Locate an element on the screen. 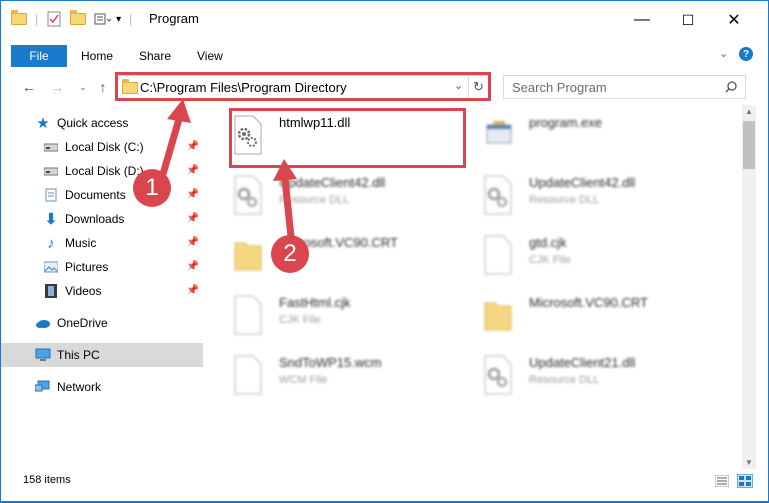  details-view-icon is located at coordinates (722, 481).